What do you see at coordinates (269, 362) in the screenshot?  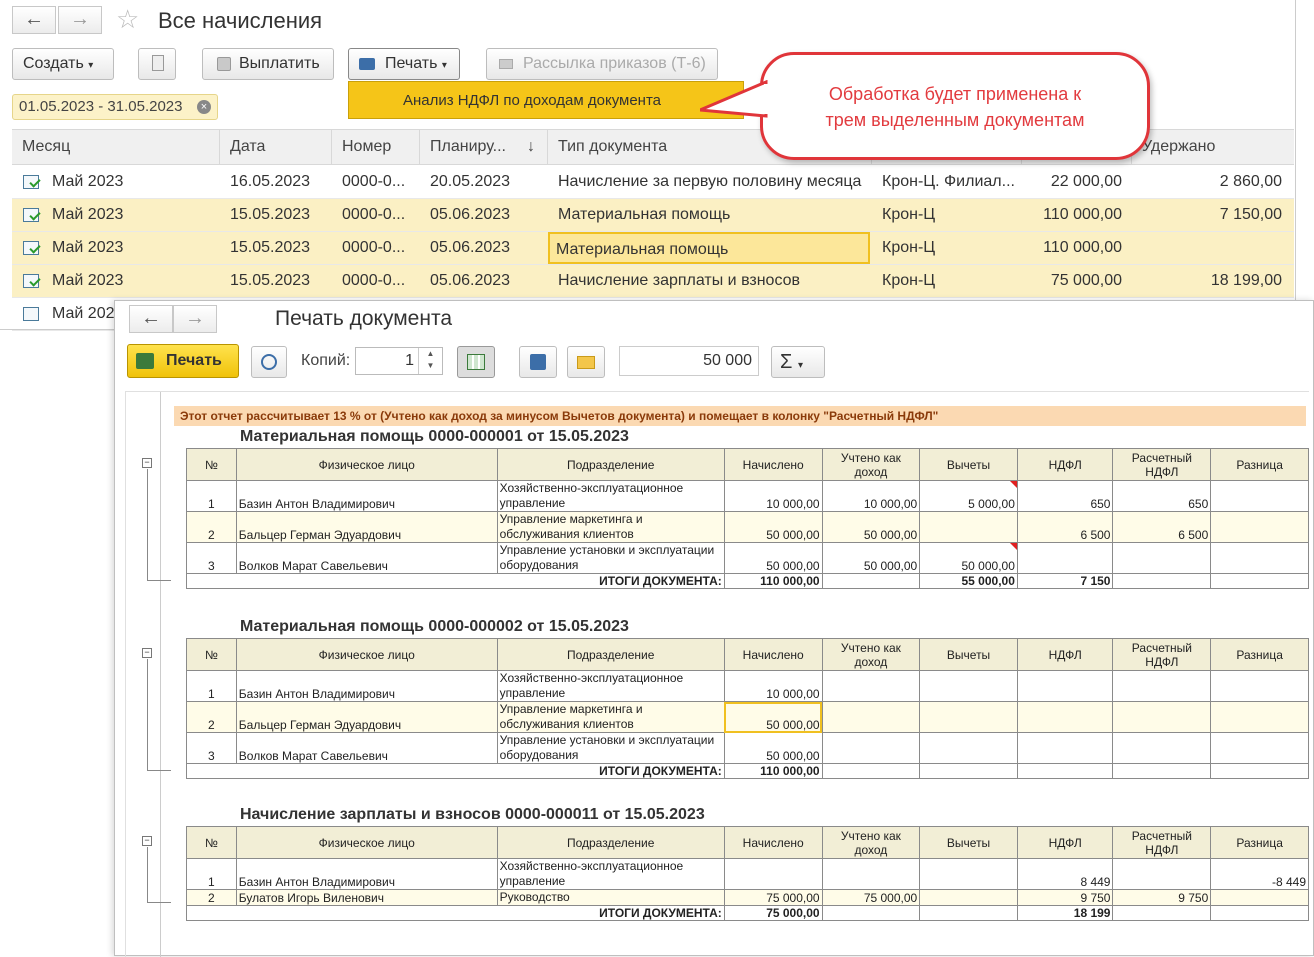 I see `preview-button` at bounding box center [269, 362].